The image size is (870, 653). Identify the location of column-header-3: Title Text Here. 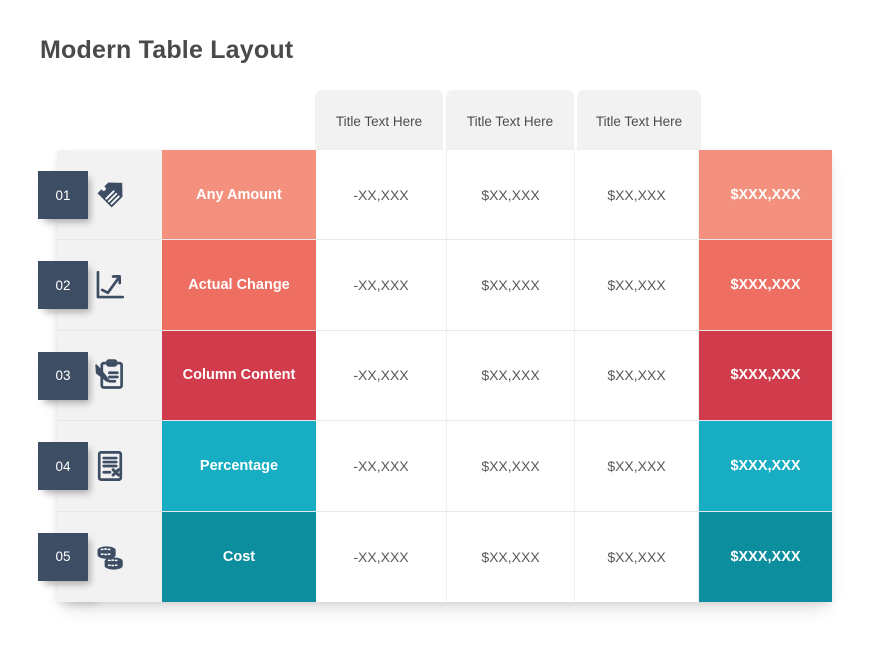
(639, 121).